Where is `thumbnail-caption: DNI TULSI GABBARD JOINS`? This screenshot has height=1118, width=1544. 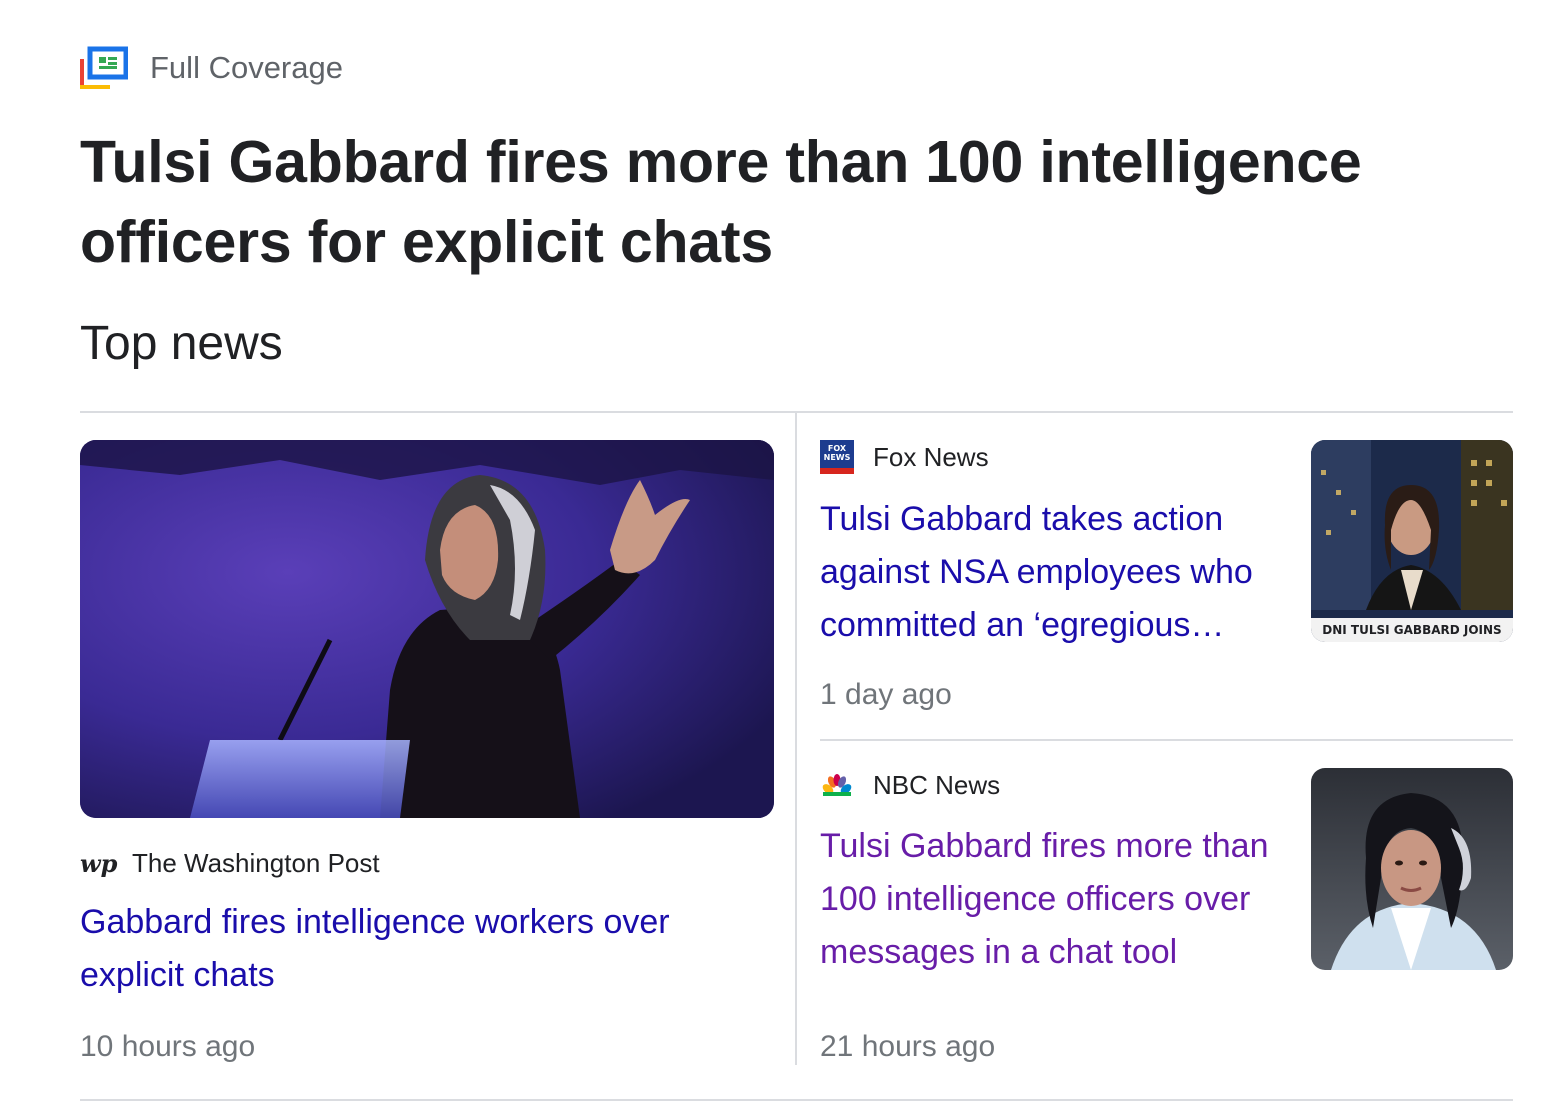 thumbnail-caption: DNI TULSI GABBARD JOINS is located at coordinates (1412, 630).